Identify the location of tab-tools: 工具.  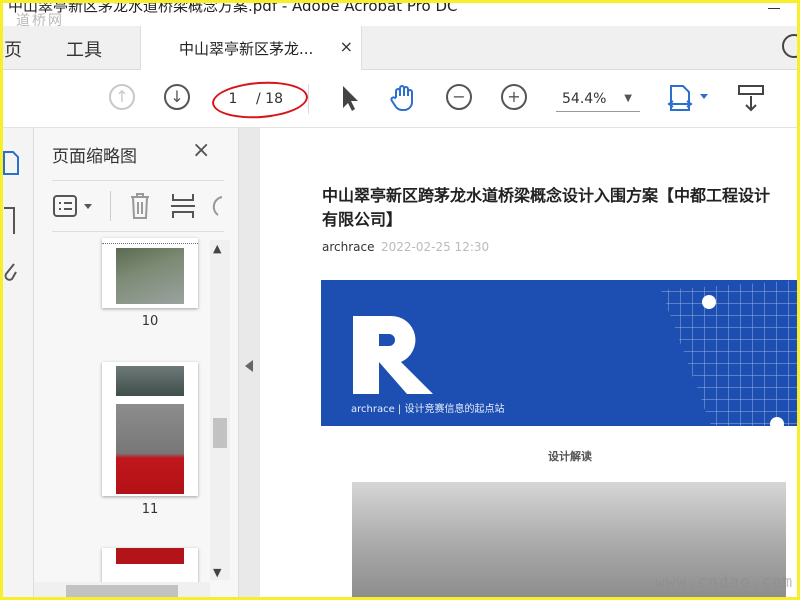
(84, 49).